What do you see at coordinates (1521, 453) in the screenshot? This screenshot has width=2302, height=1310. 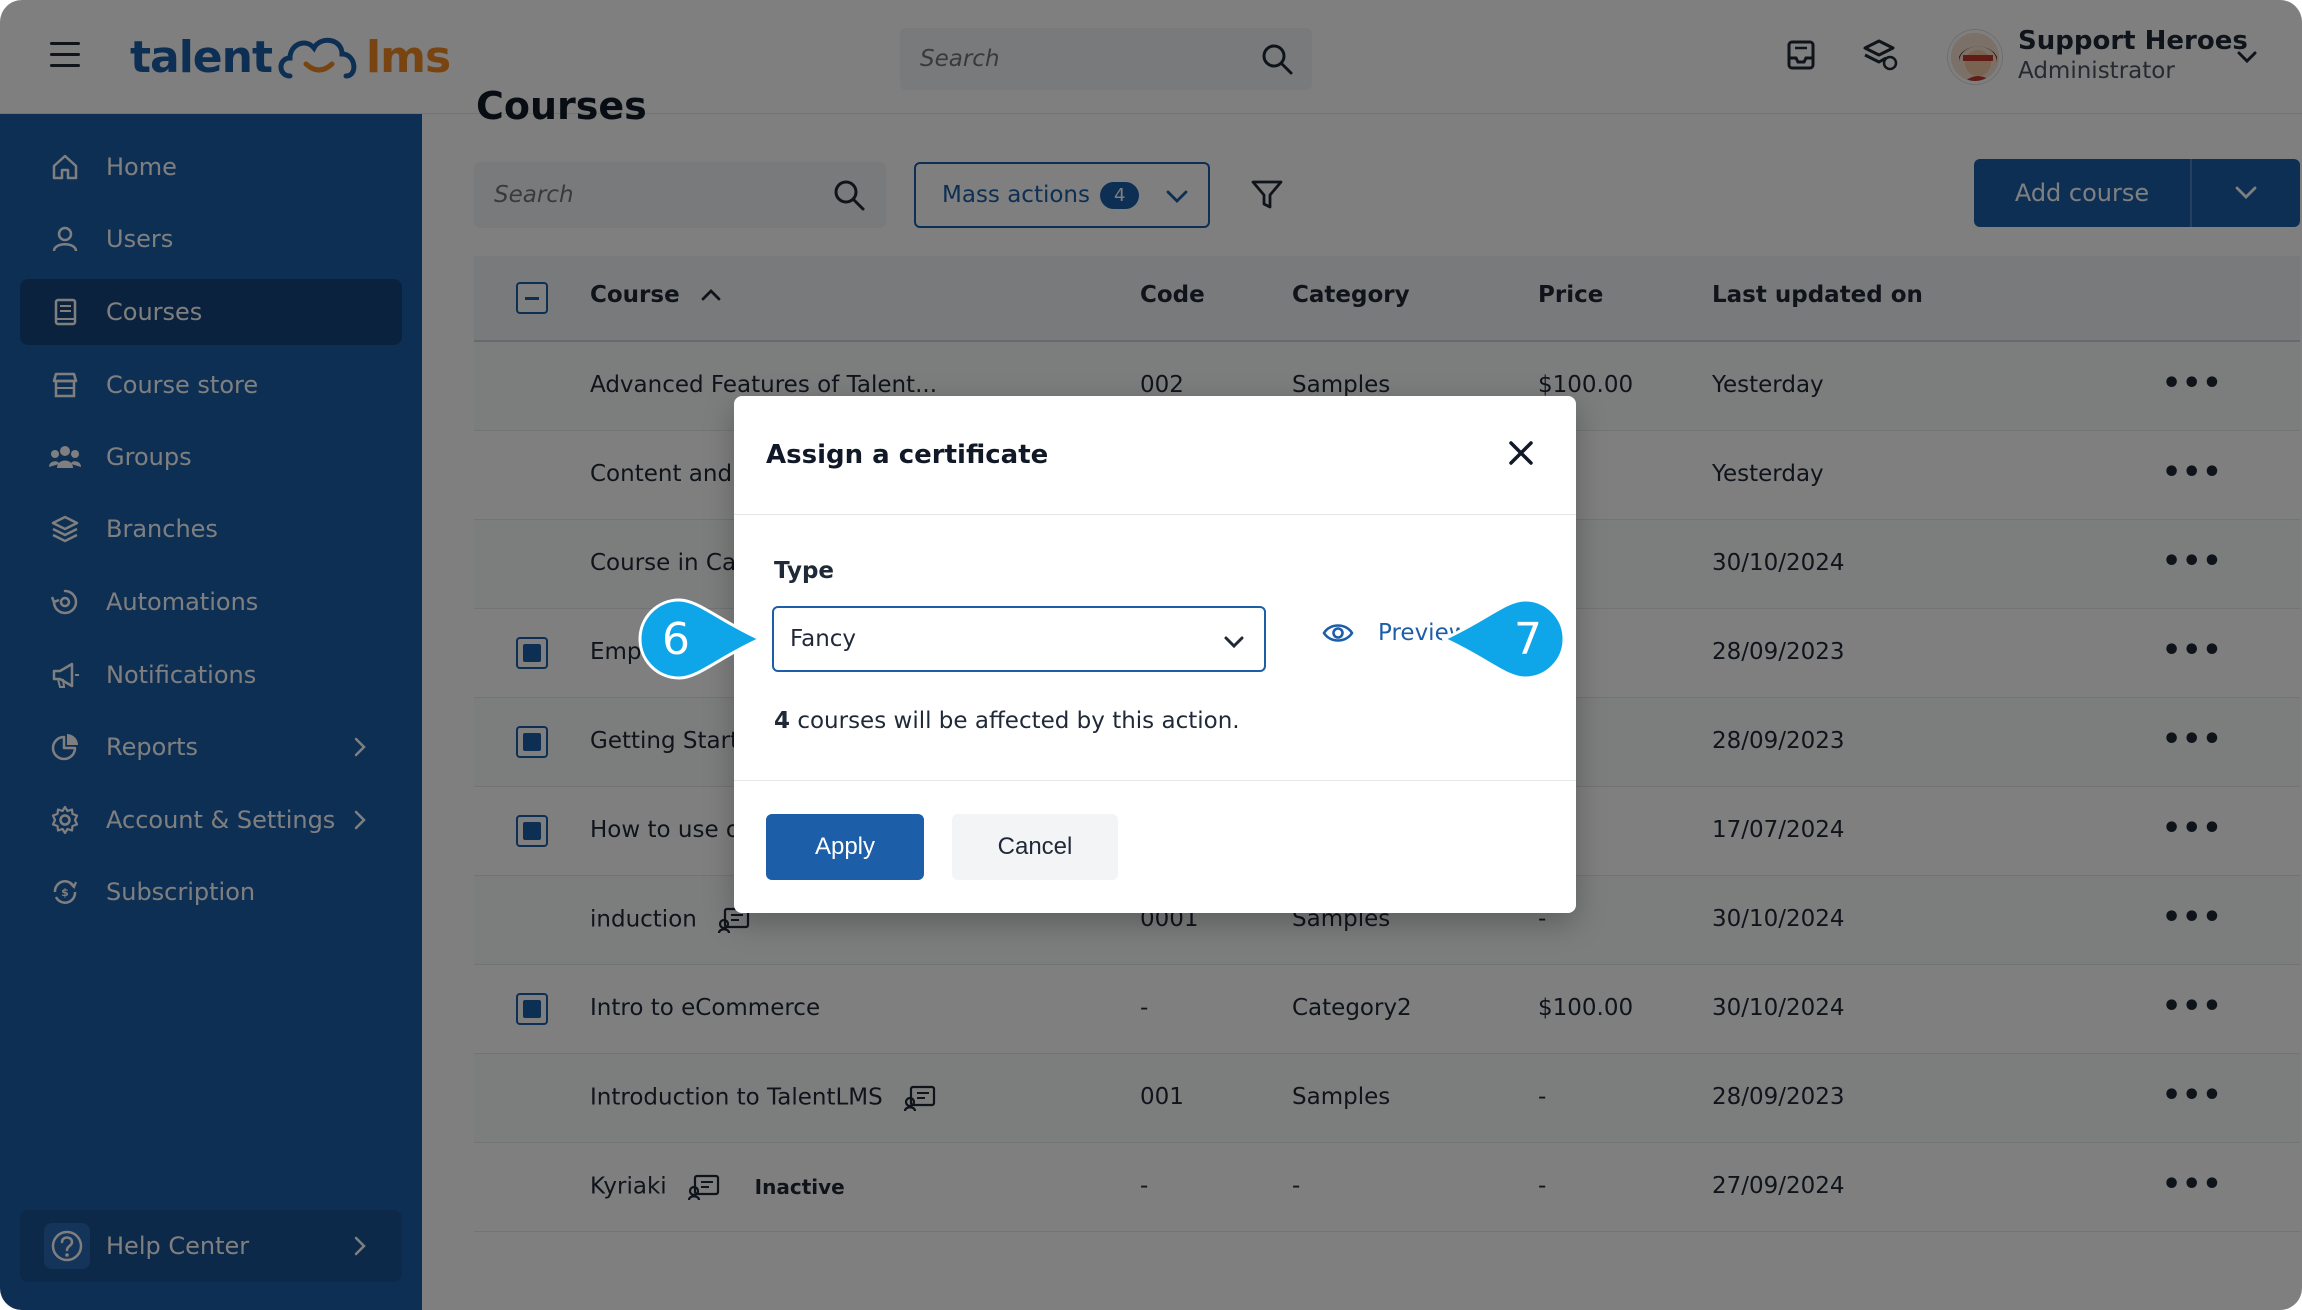 I see `close-icon` at bounding box center [1521, 453].